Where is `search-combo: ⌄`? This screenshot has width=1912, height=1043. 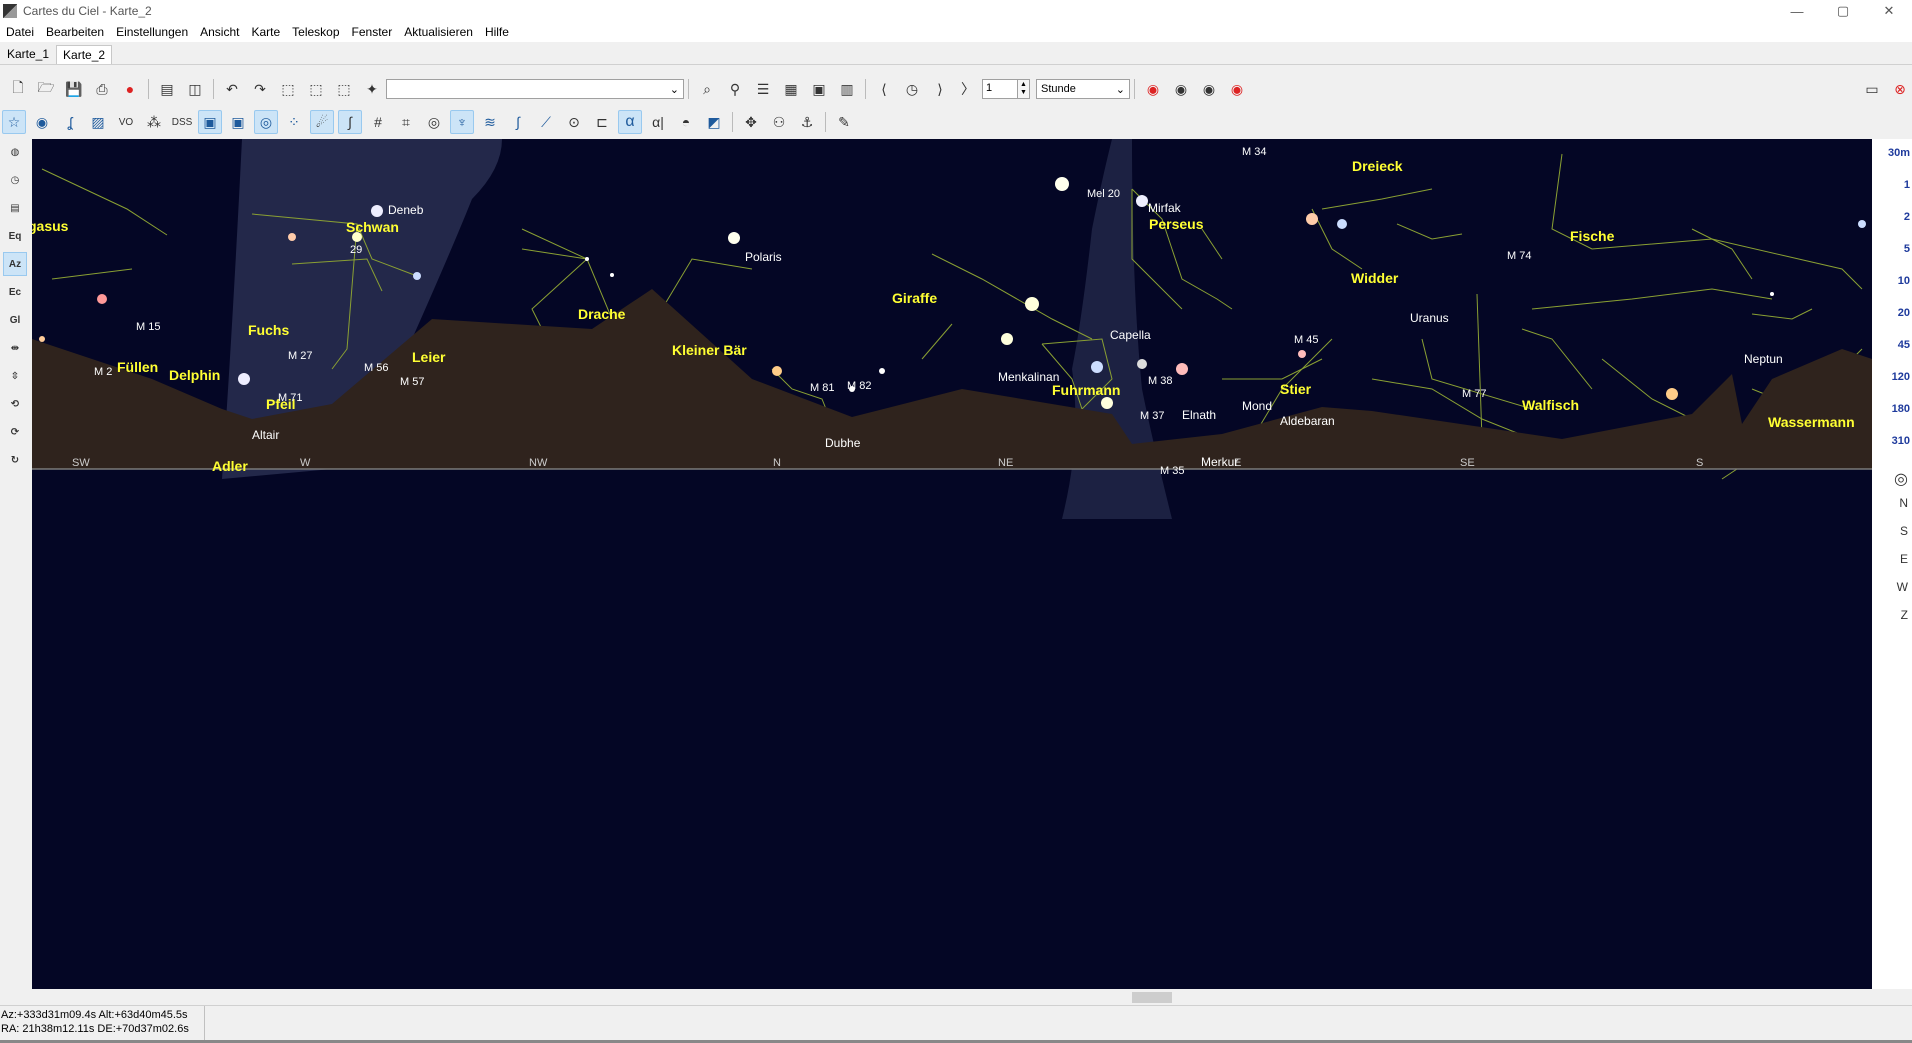
search-combo: ⌄ is located at coordinates (535, 89).